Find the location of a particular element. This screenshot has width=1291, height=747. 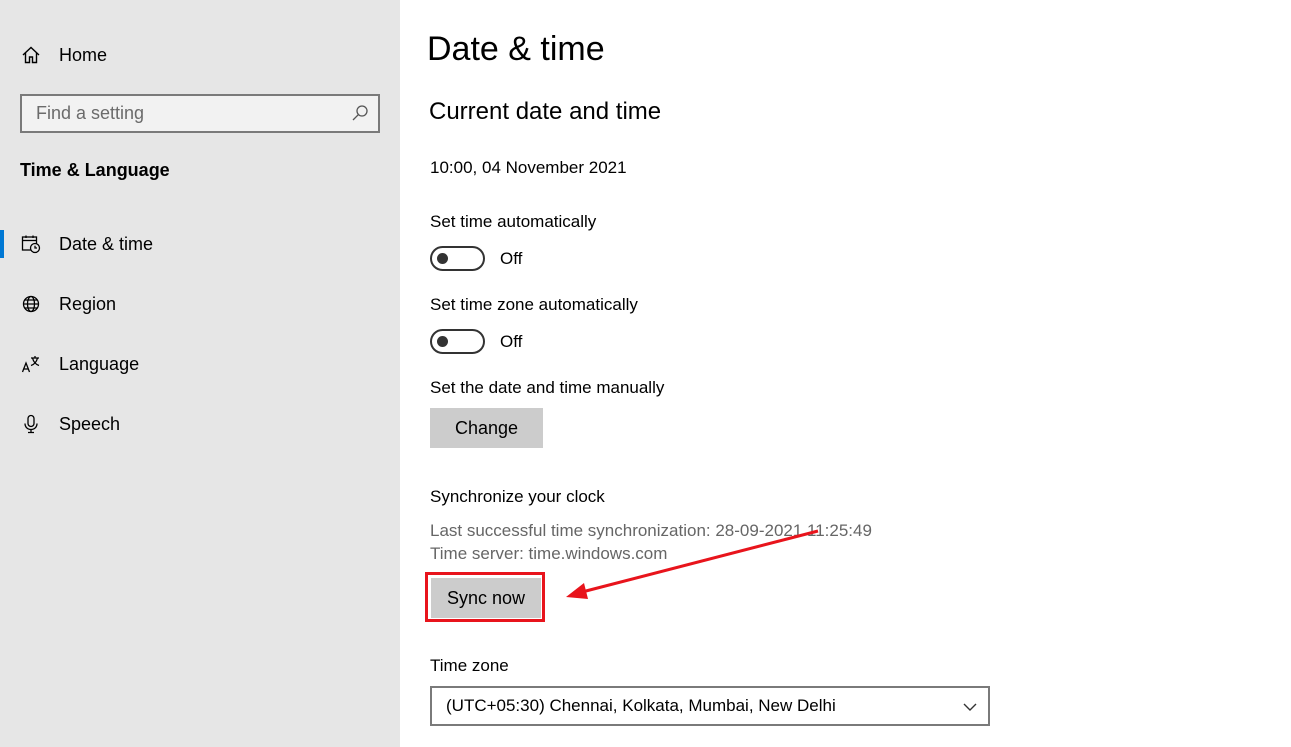

page-title: Date & time is located at coordinates (516, 49).